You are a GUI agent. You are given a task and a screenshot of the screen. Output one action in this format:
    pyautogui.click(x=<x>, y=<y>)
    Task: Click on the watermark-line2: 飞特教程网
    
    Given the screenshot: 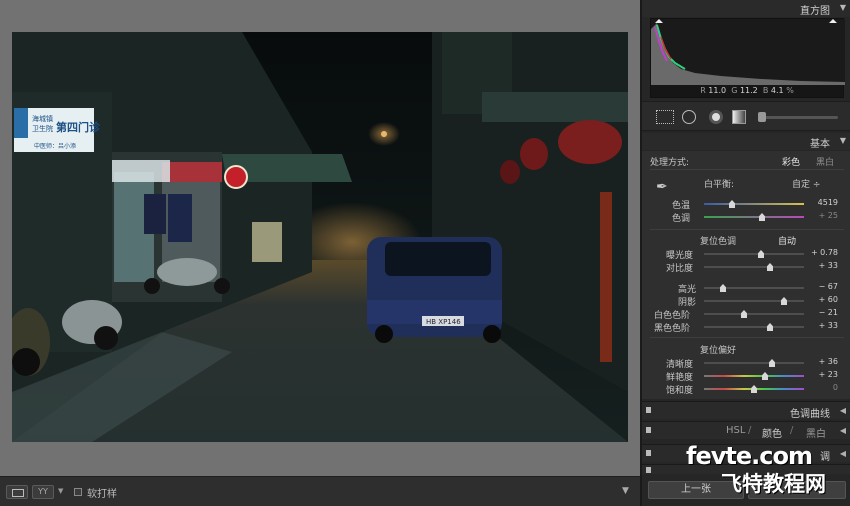 What is the action you would take?
    pyautogui.click(x=773, y=484)
    